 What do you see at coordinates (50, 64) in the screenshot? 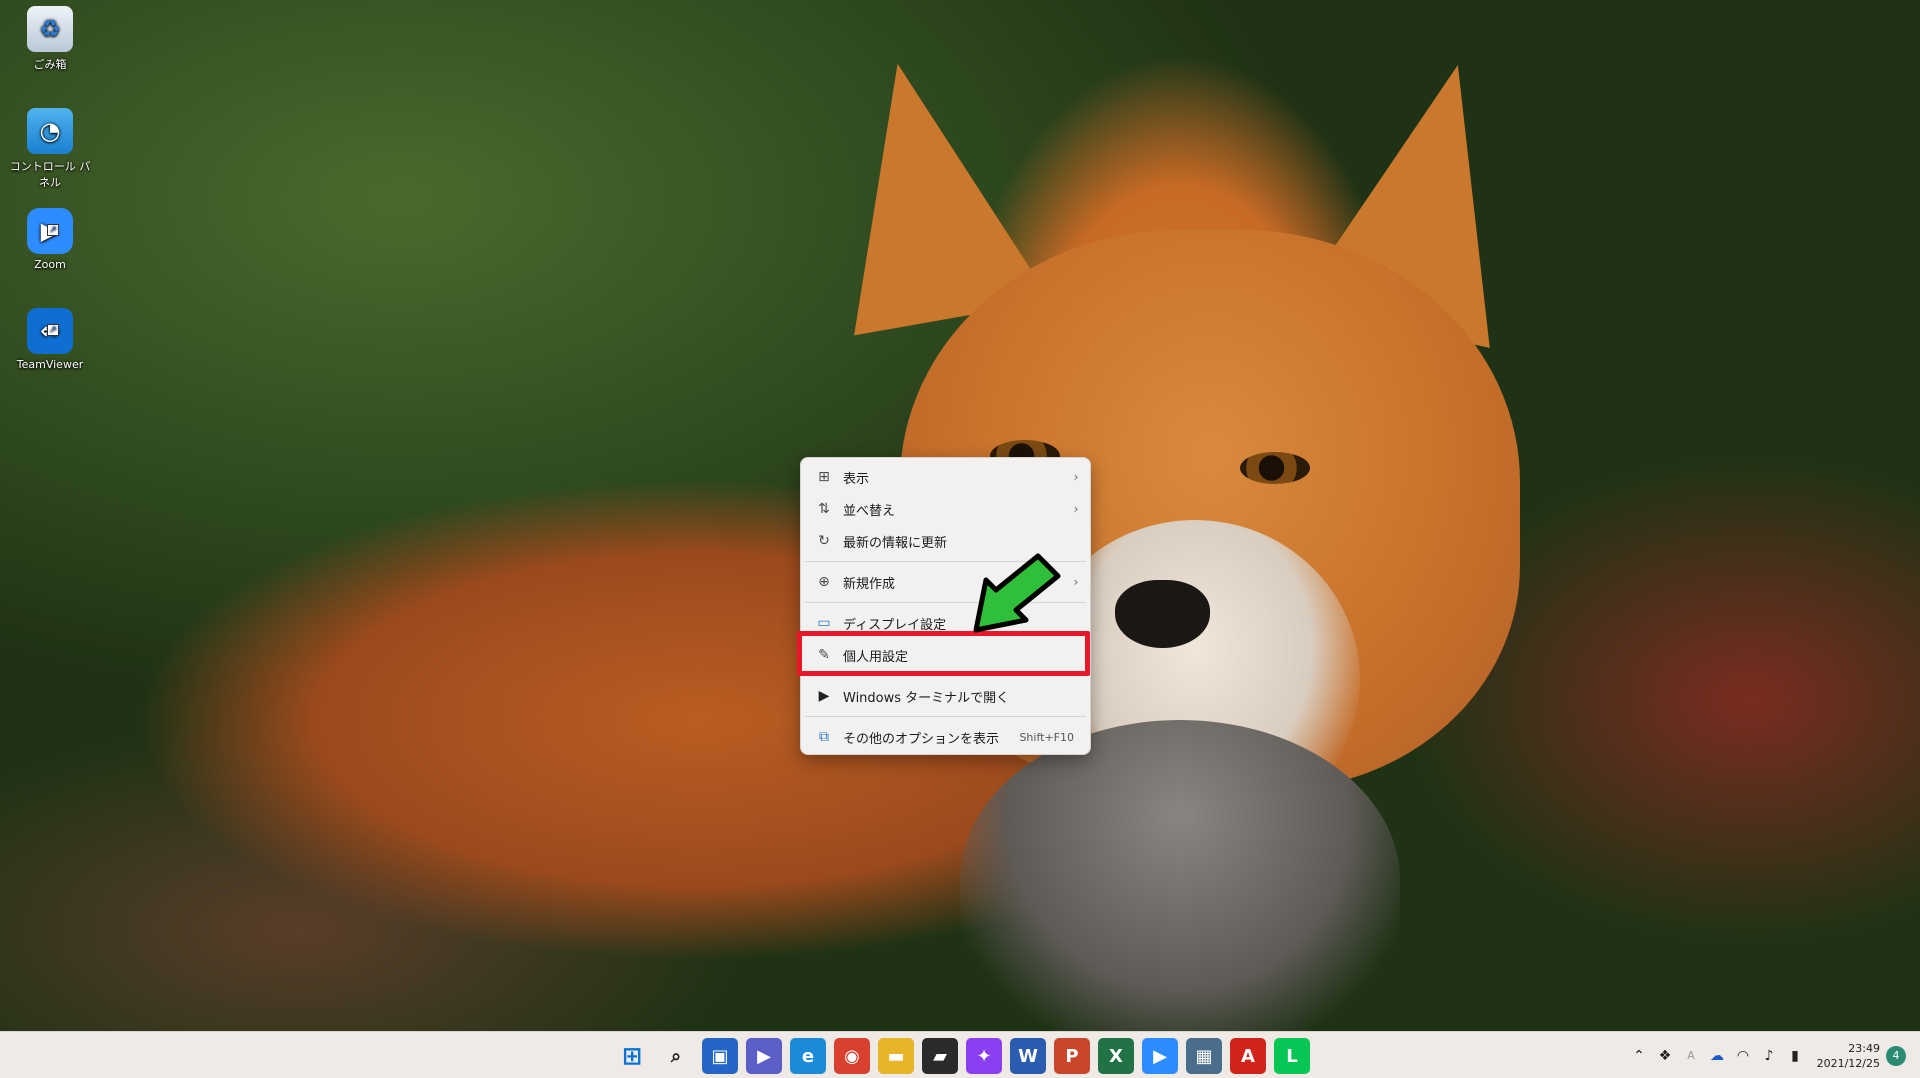
I see `desktop-icon-label: ごみ箱` at bounding box center [50, 64].